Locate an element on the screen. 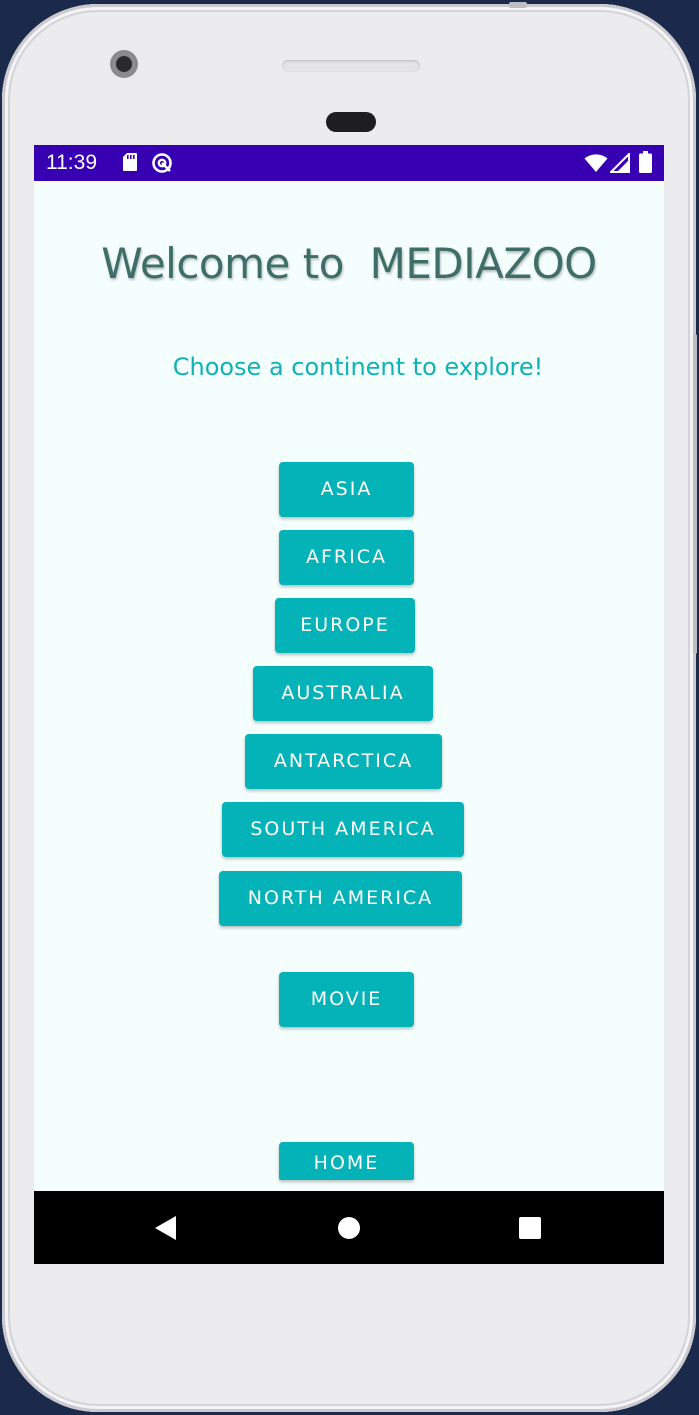 The height and width of the screenshot is (1415, 699). page-title: Welcome to MEDIAZOO is located at coordinates (349, 263).